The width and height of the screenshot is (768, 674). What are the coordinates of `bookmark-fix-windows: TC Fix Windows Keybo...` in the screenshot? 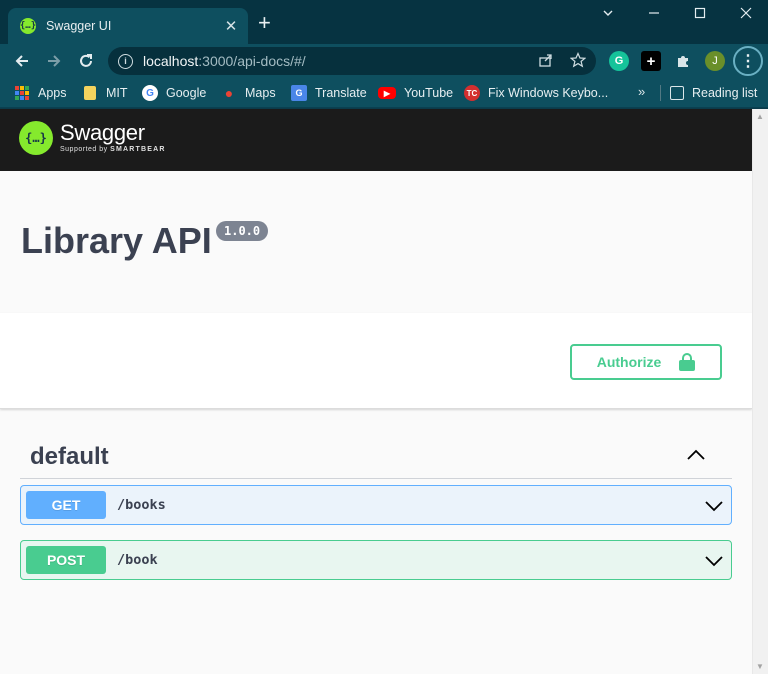 It's located at (536, 93).